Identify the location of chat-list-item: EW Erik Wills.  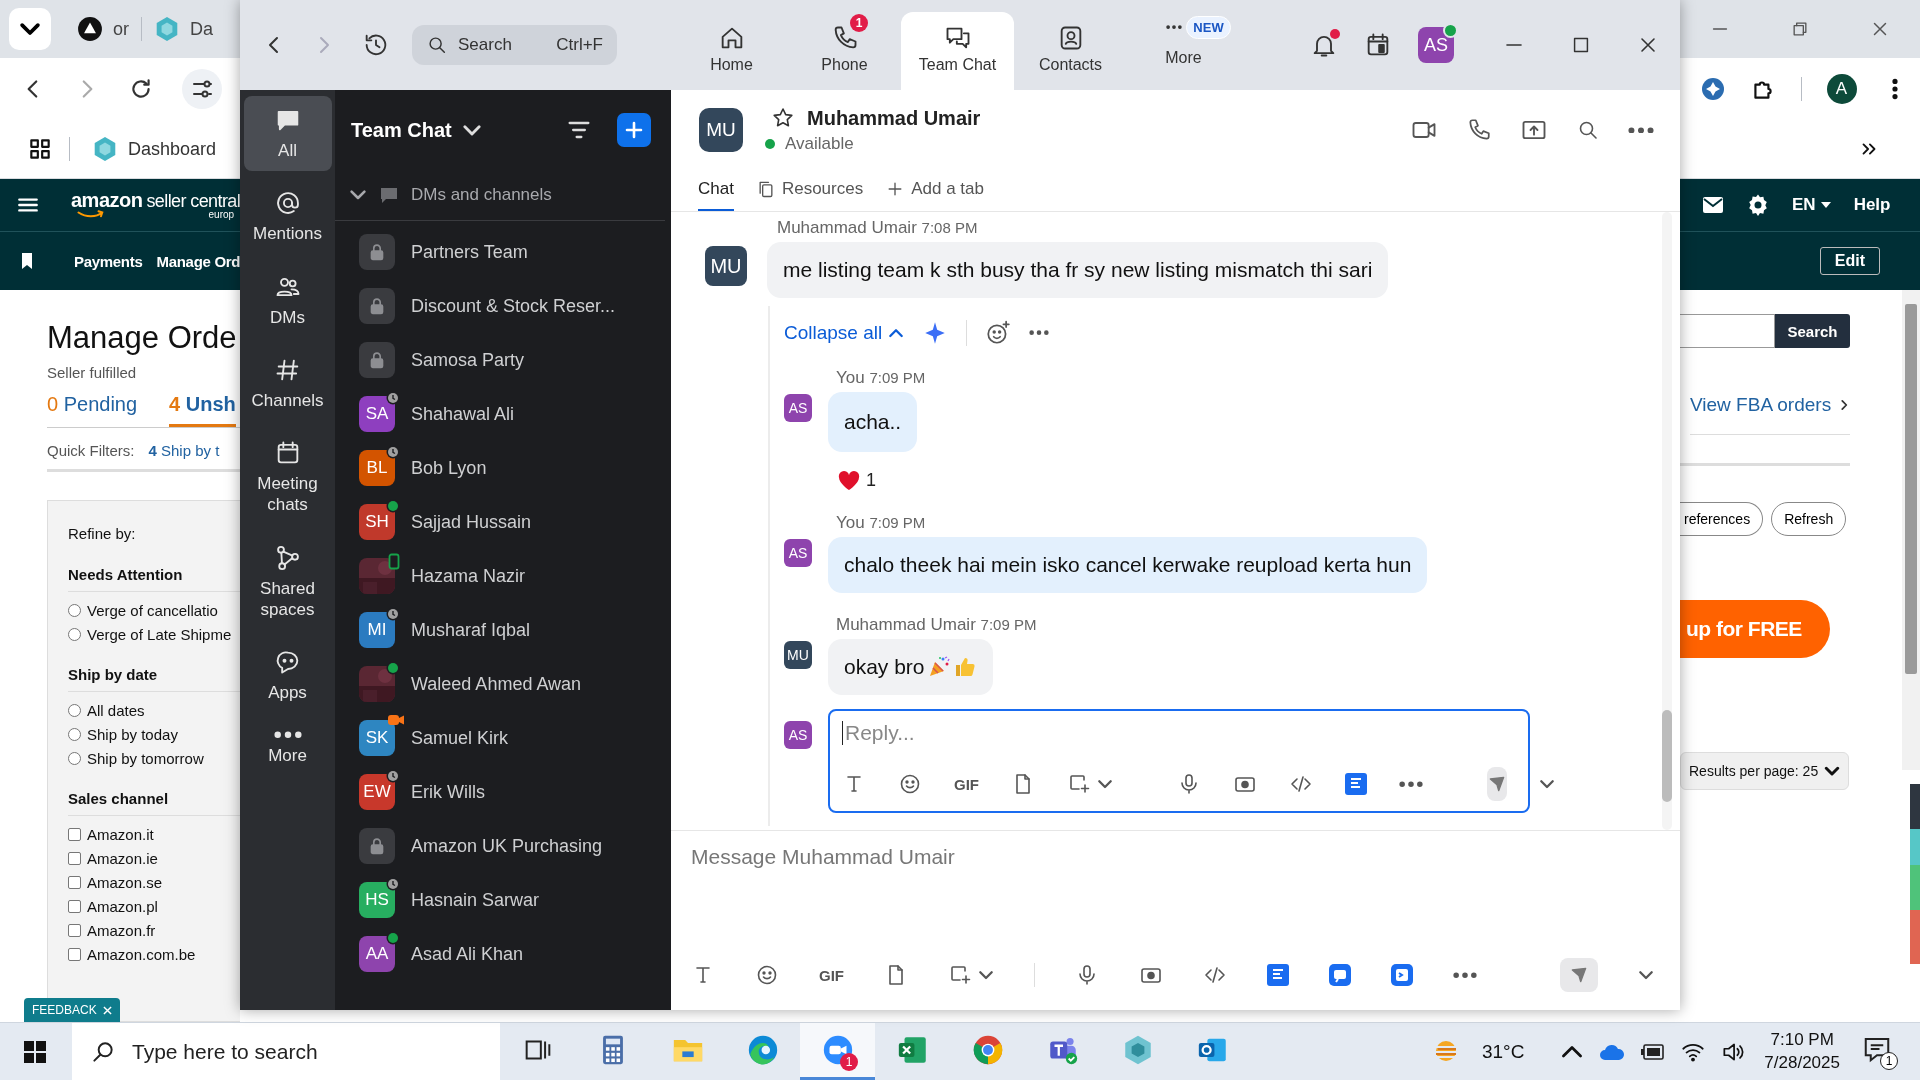
(503, 792).